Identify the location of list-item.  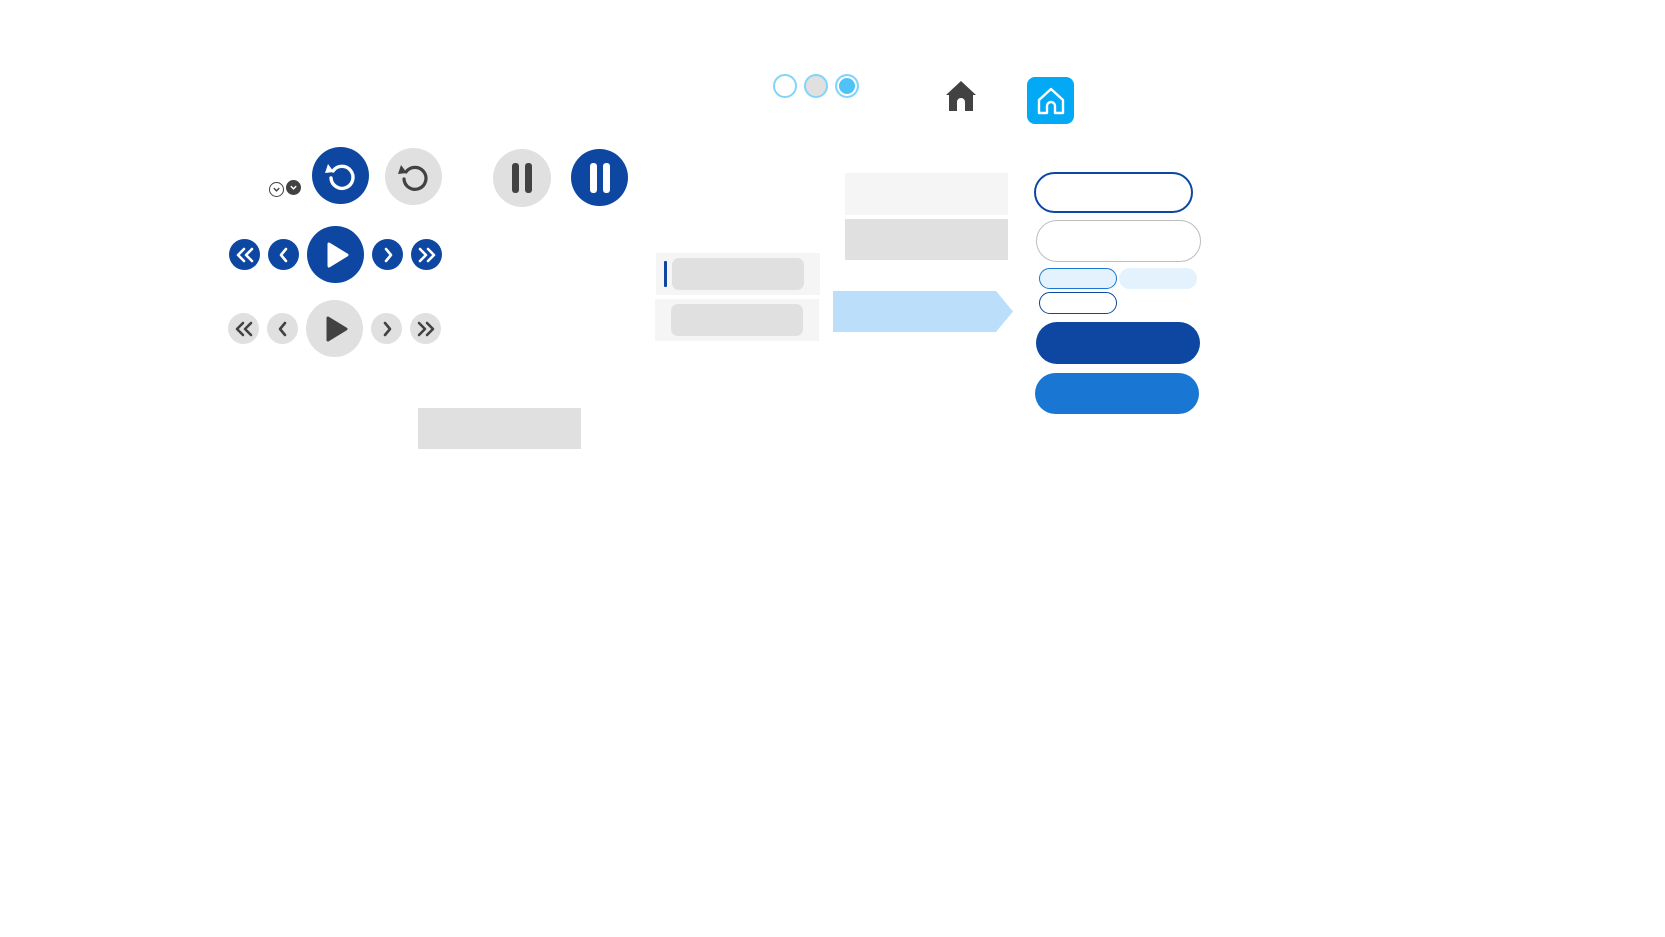
(737, 320).